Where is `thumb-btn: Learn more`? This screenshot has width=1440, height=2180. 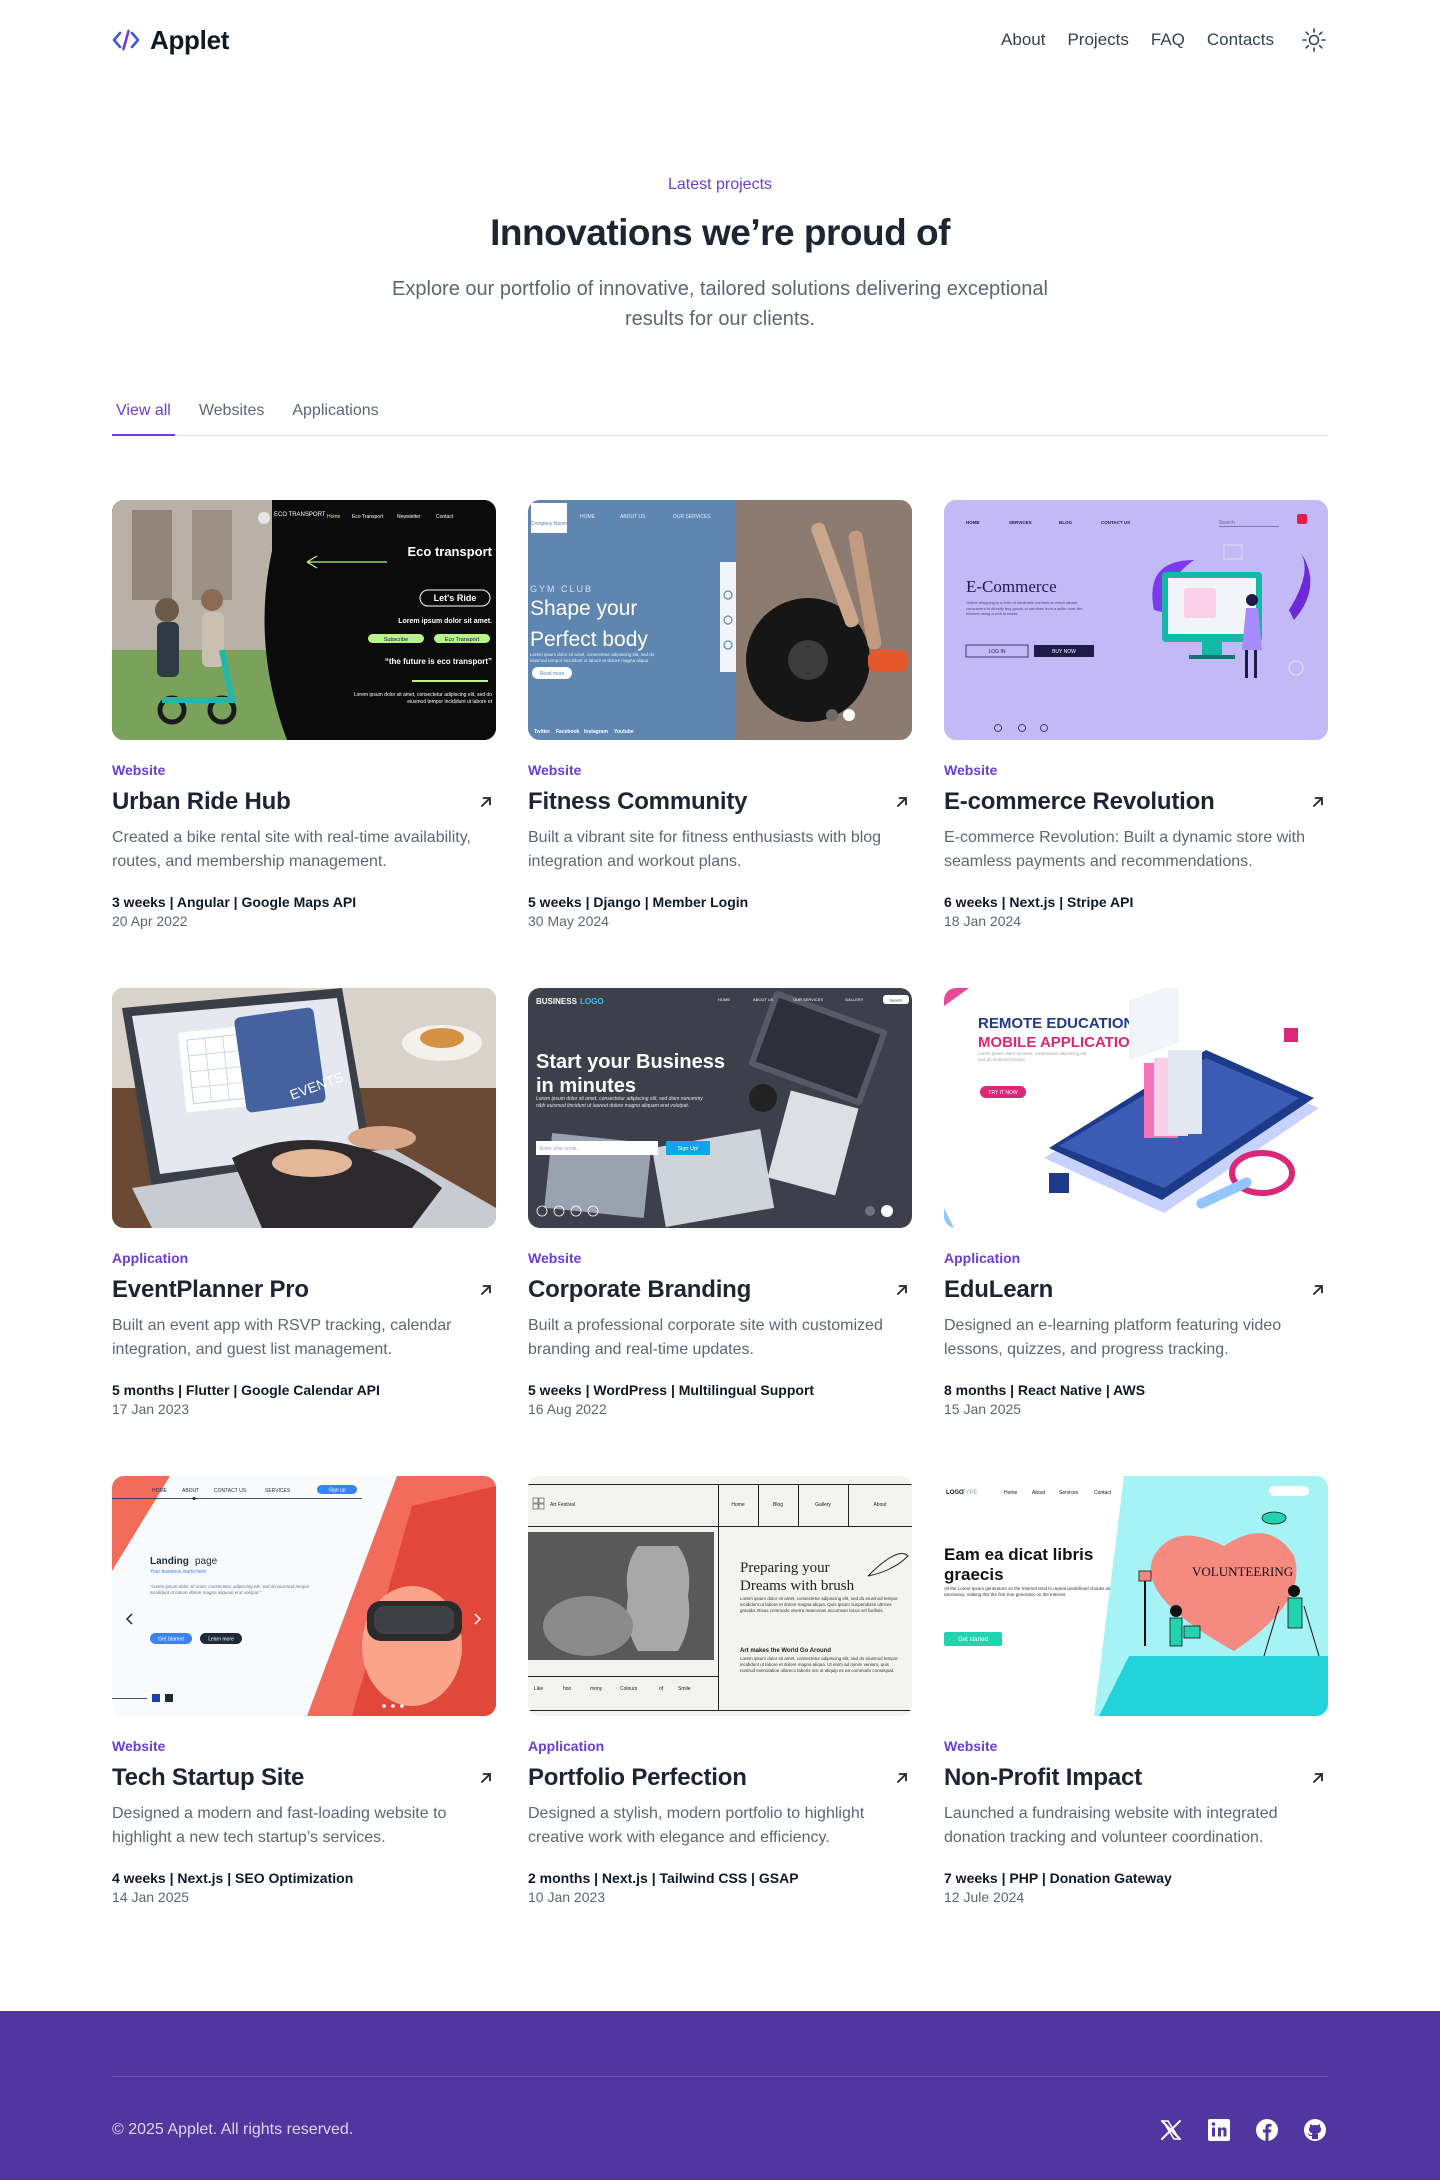 thumb-btn: Learn more is located at coordinates (221, 1640).